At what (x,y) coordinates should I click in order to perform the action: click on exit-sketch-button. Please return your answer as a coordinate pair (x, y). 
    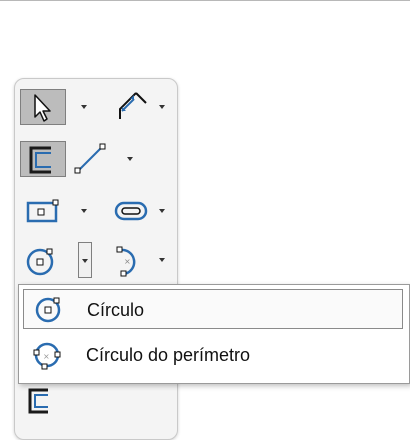
    Looking at the image, I should click on (43, 402).